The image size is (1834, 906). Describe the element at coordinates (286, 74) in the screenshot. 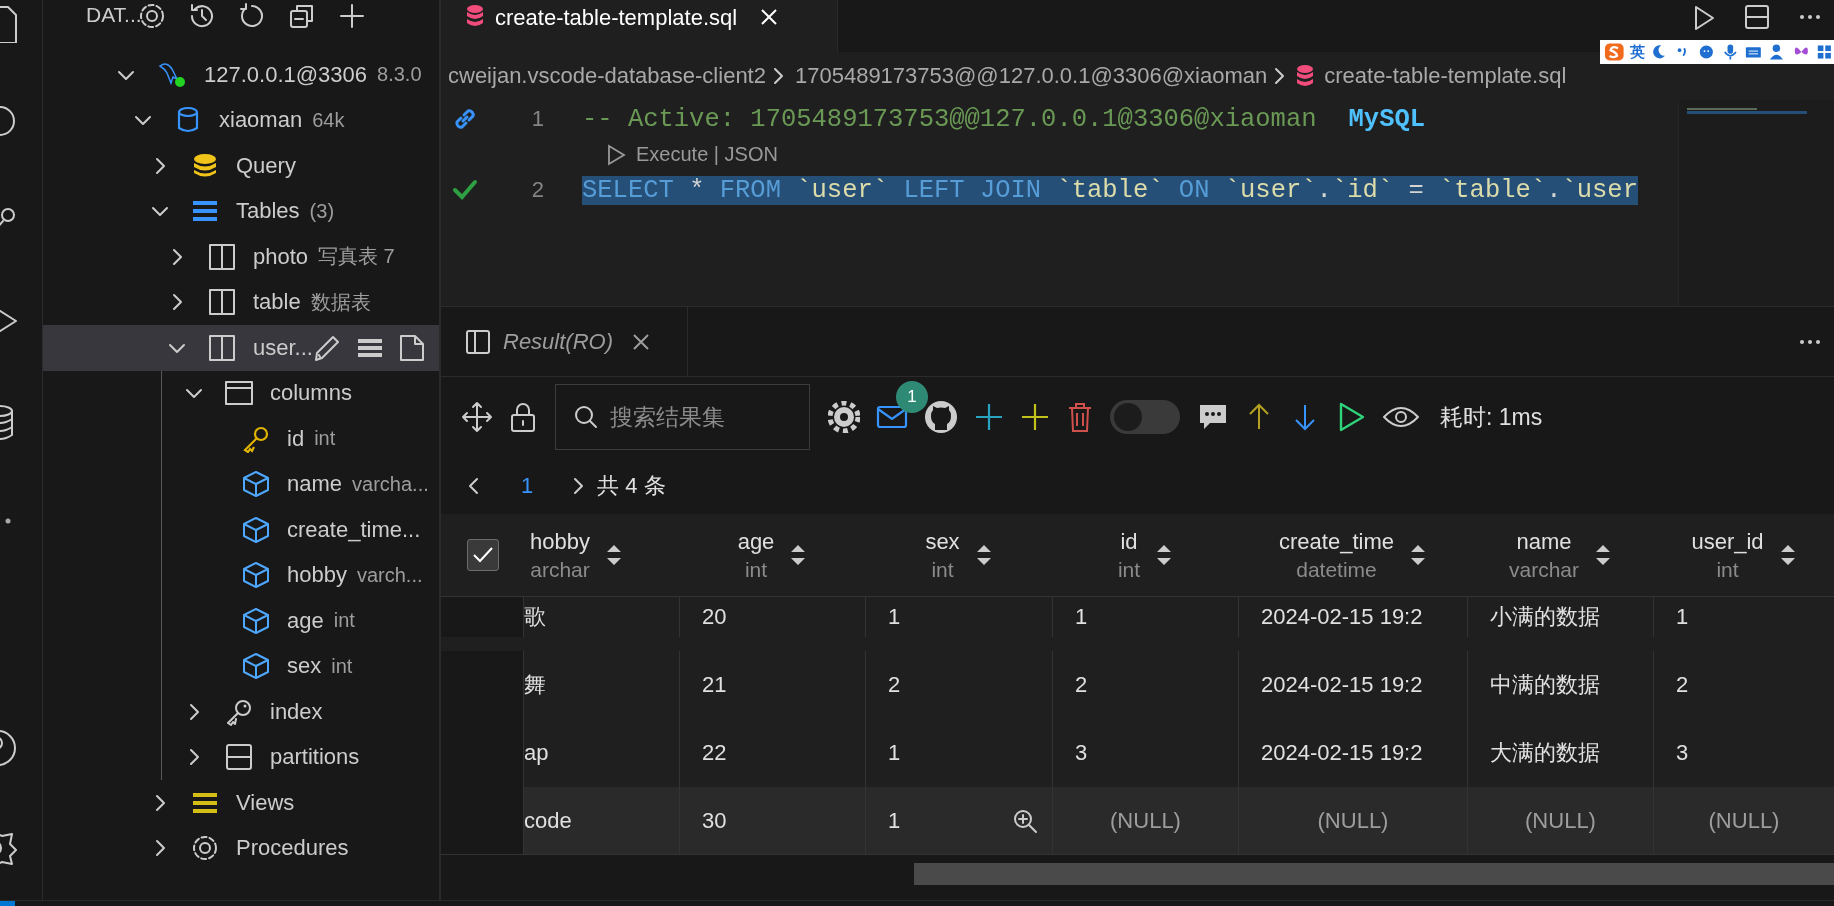

I see `tree-label: 127.0.0.1@3306` at that location.